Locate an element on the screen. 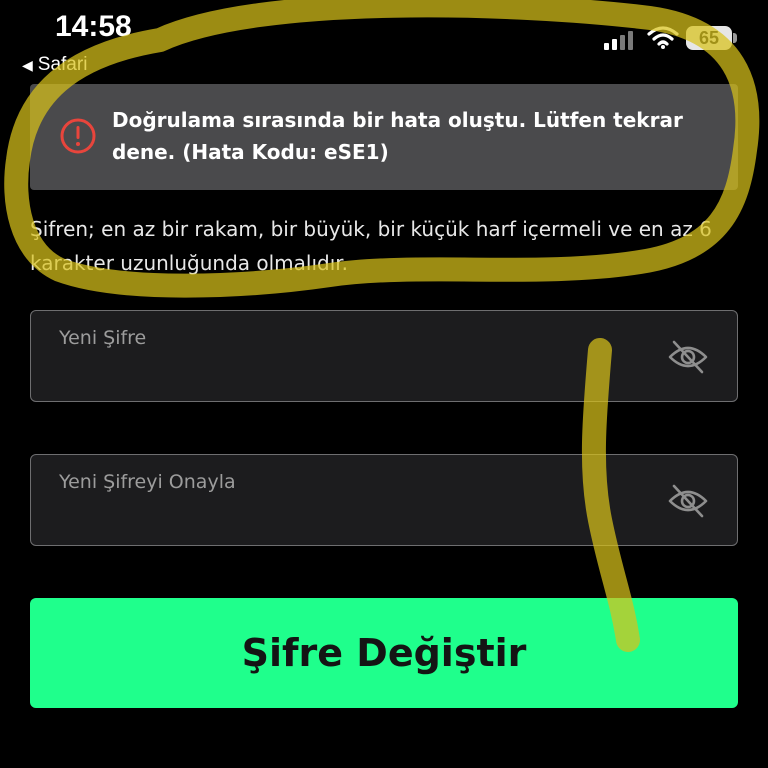  change-password-button: Şifre Değiştir is located at coordinates (384, 653).